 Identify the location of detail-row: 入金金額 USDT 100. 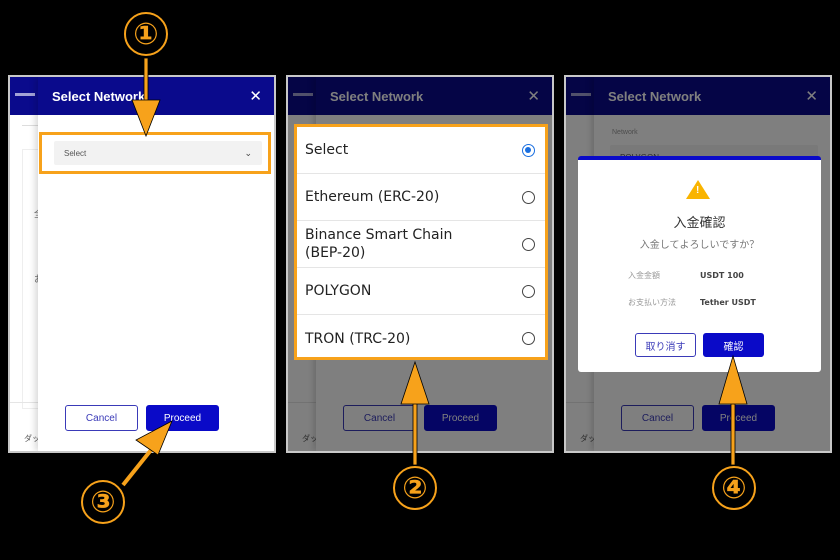
(686, 275).